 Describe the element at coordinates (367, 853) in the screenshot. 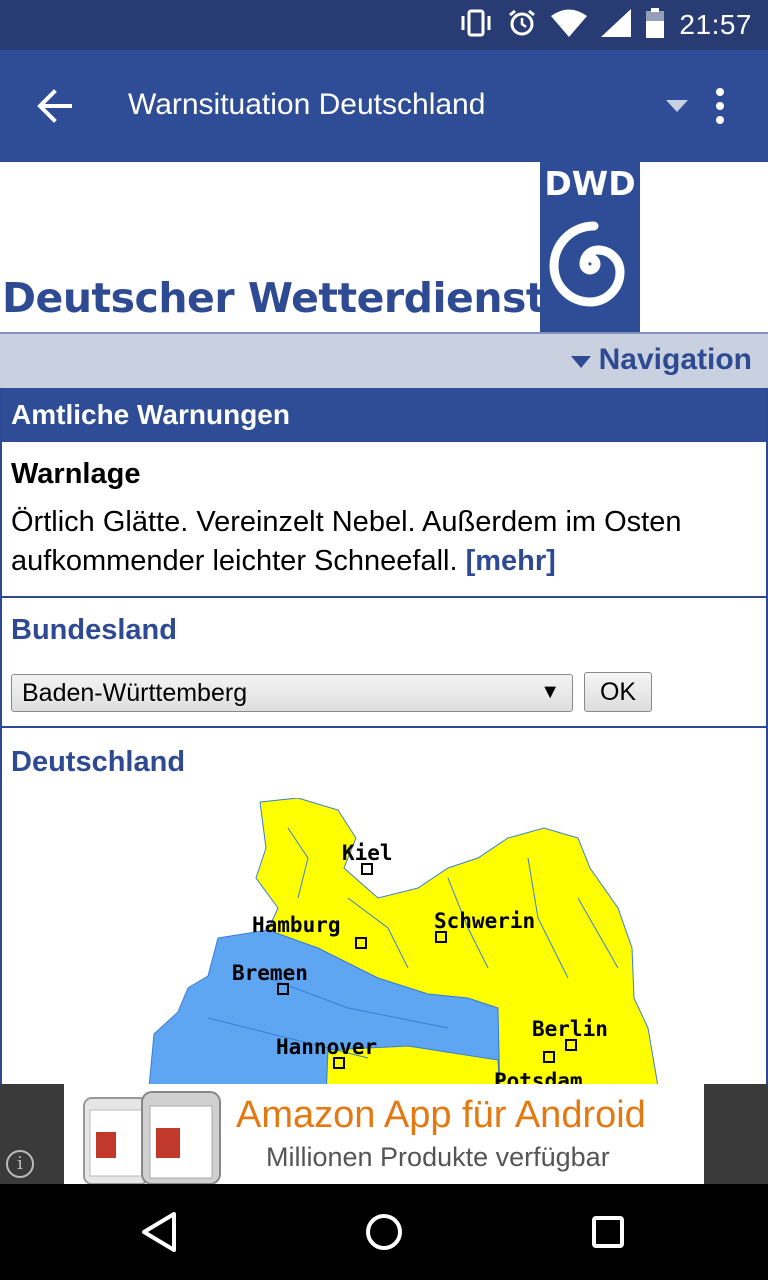

I see `city-label-kiel: Kiel` at that location.